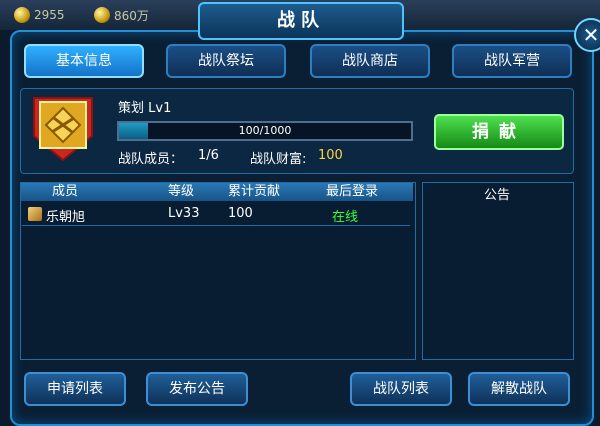 The width and height of the screenshot is (600, 426). Describe the element at coordinates (49, 15) in the screenshot. I see `gold-value: 2955` at that location.